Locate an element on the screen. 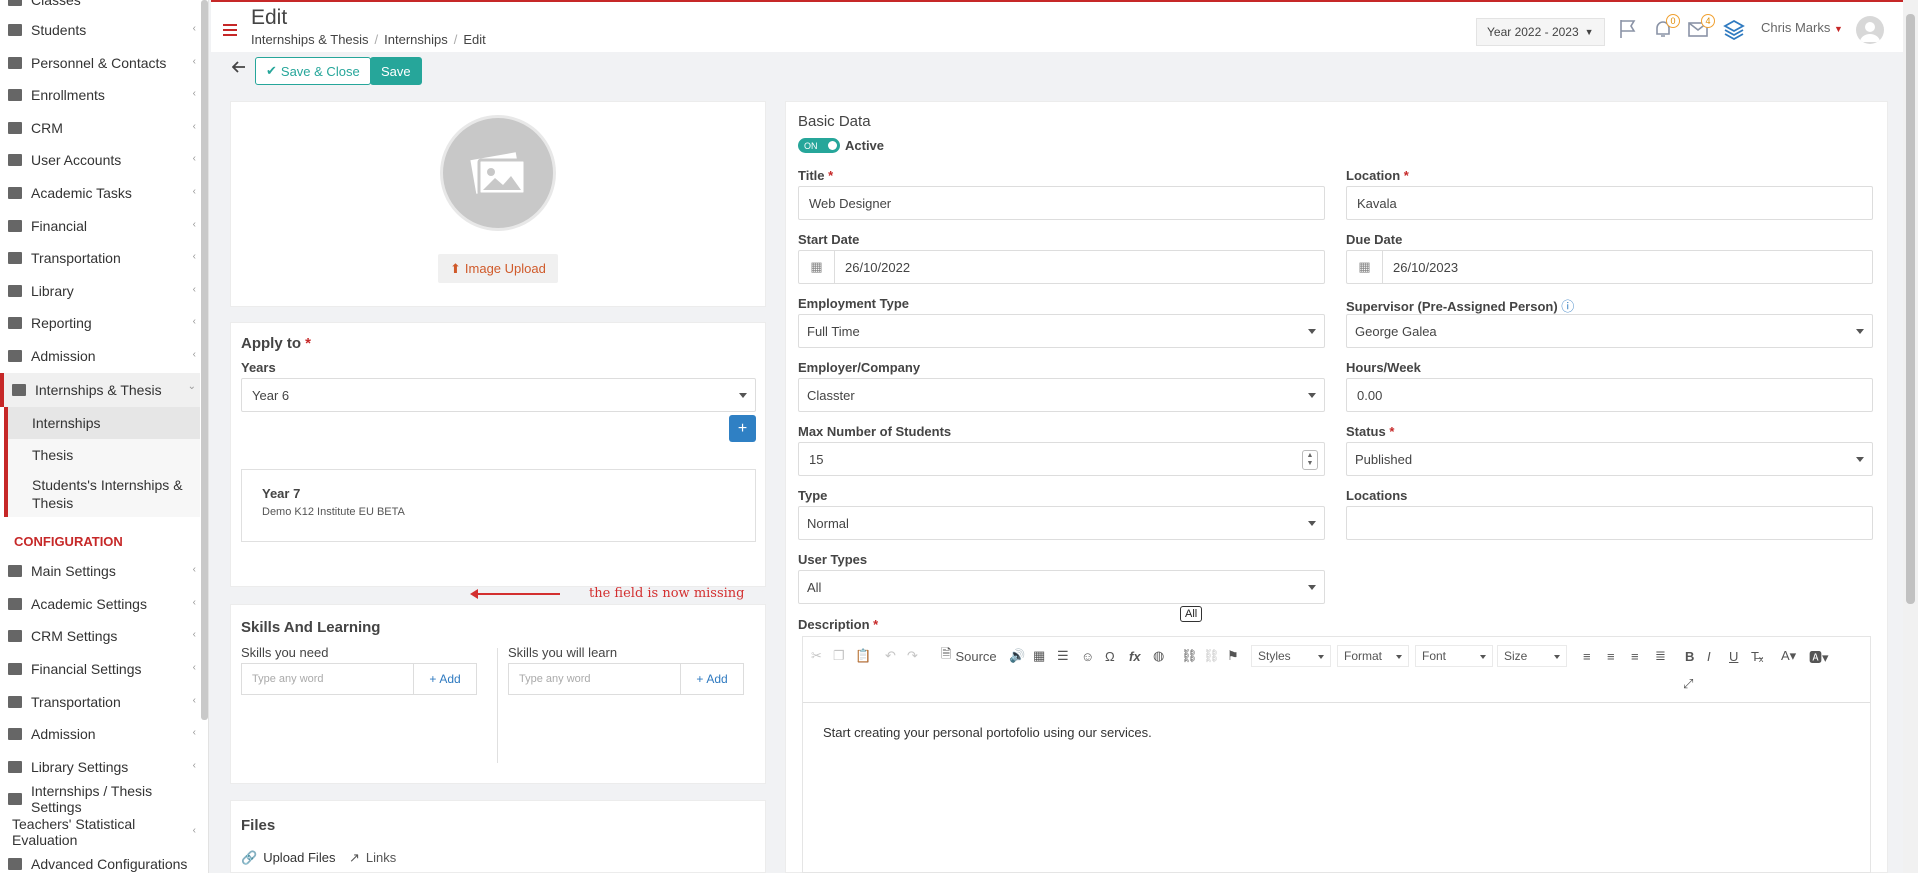 This screenshot has height=873, width=1918. save-button: Save is located at coordinates (396, 71).